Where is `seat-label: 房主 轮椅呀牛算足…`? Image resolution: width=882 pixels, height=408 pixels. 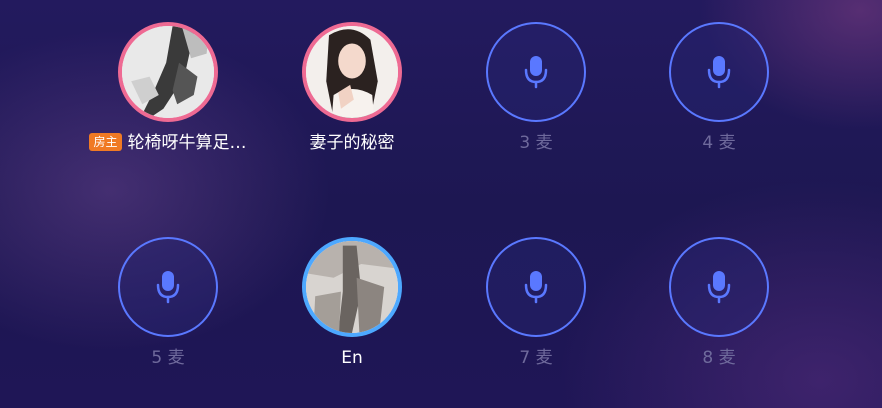
seat-label: 房主 轮椅呀牛算足… is located at coordinates (168, 143).